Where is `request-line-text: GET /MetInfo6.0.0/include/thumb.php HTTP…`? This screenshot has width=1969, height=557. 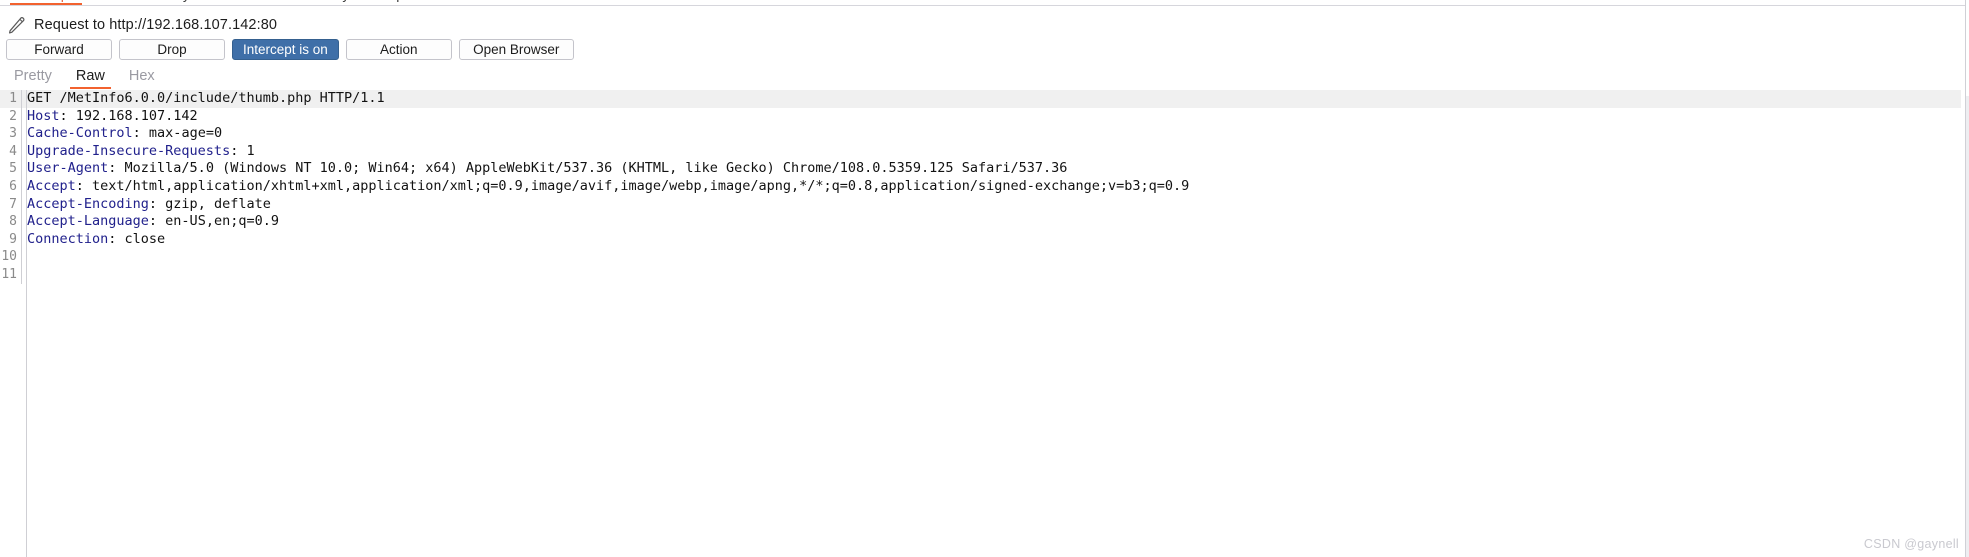
request-line-text: GET /MetInfo6.0.0/include/thumb.php HTTP… is located at coordinates (206, 98).